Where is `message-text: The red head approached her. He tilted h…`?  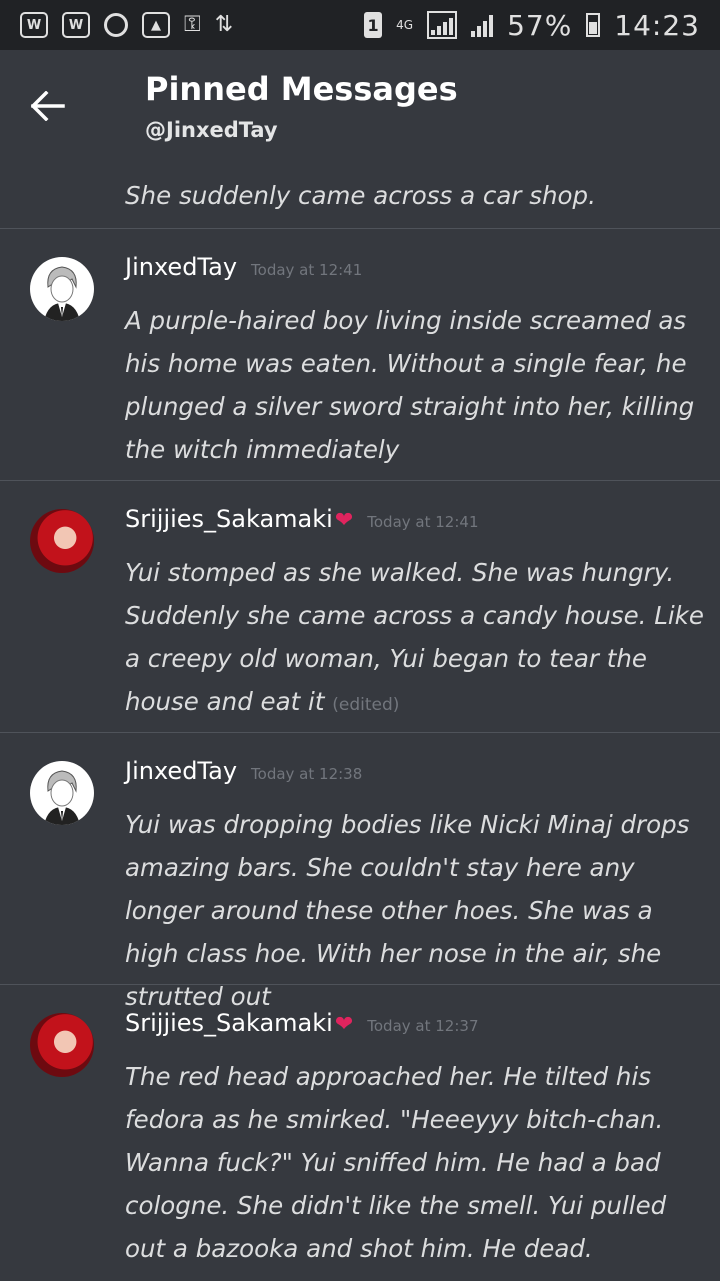
message-text: The red head approached her. He tilted h… is located at coordinates (415, 1162).